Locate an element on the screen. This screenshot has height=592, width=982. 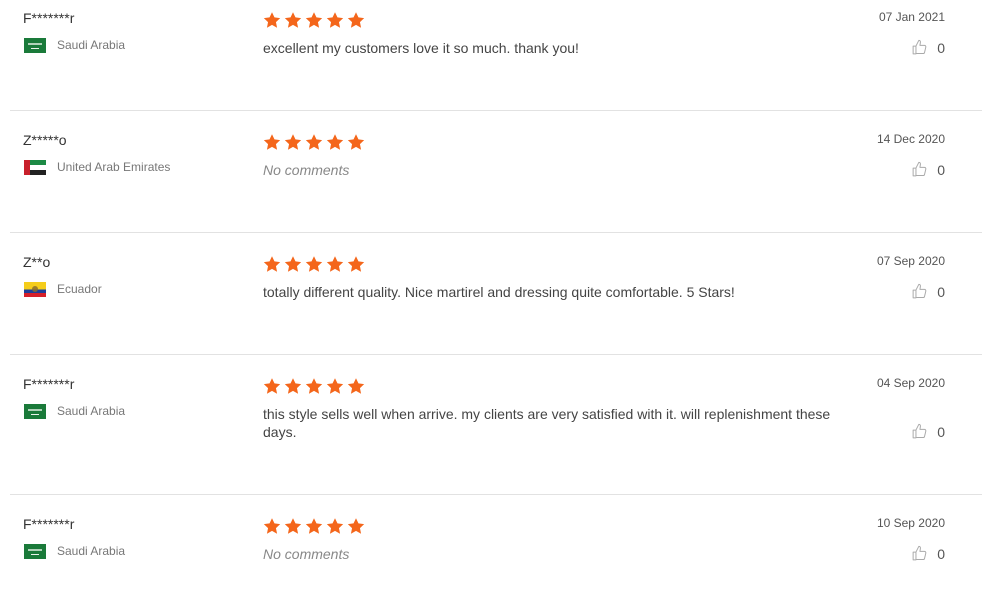
ecuador-flag-icon is located at coordinates (35, 289).